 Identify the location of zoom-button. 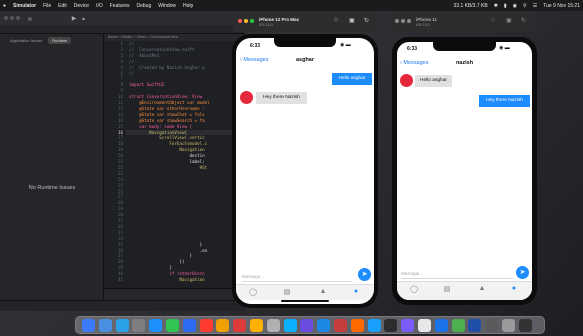
(18, 18).